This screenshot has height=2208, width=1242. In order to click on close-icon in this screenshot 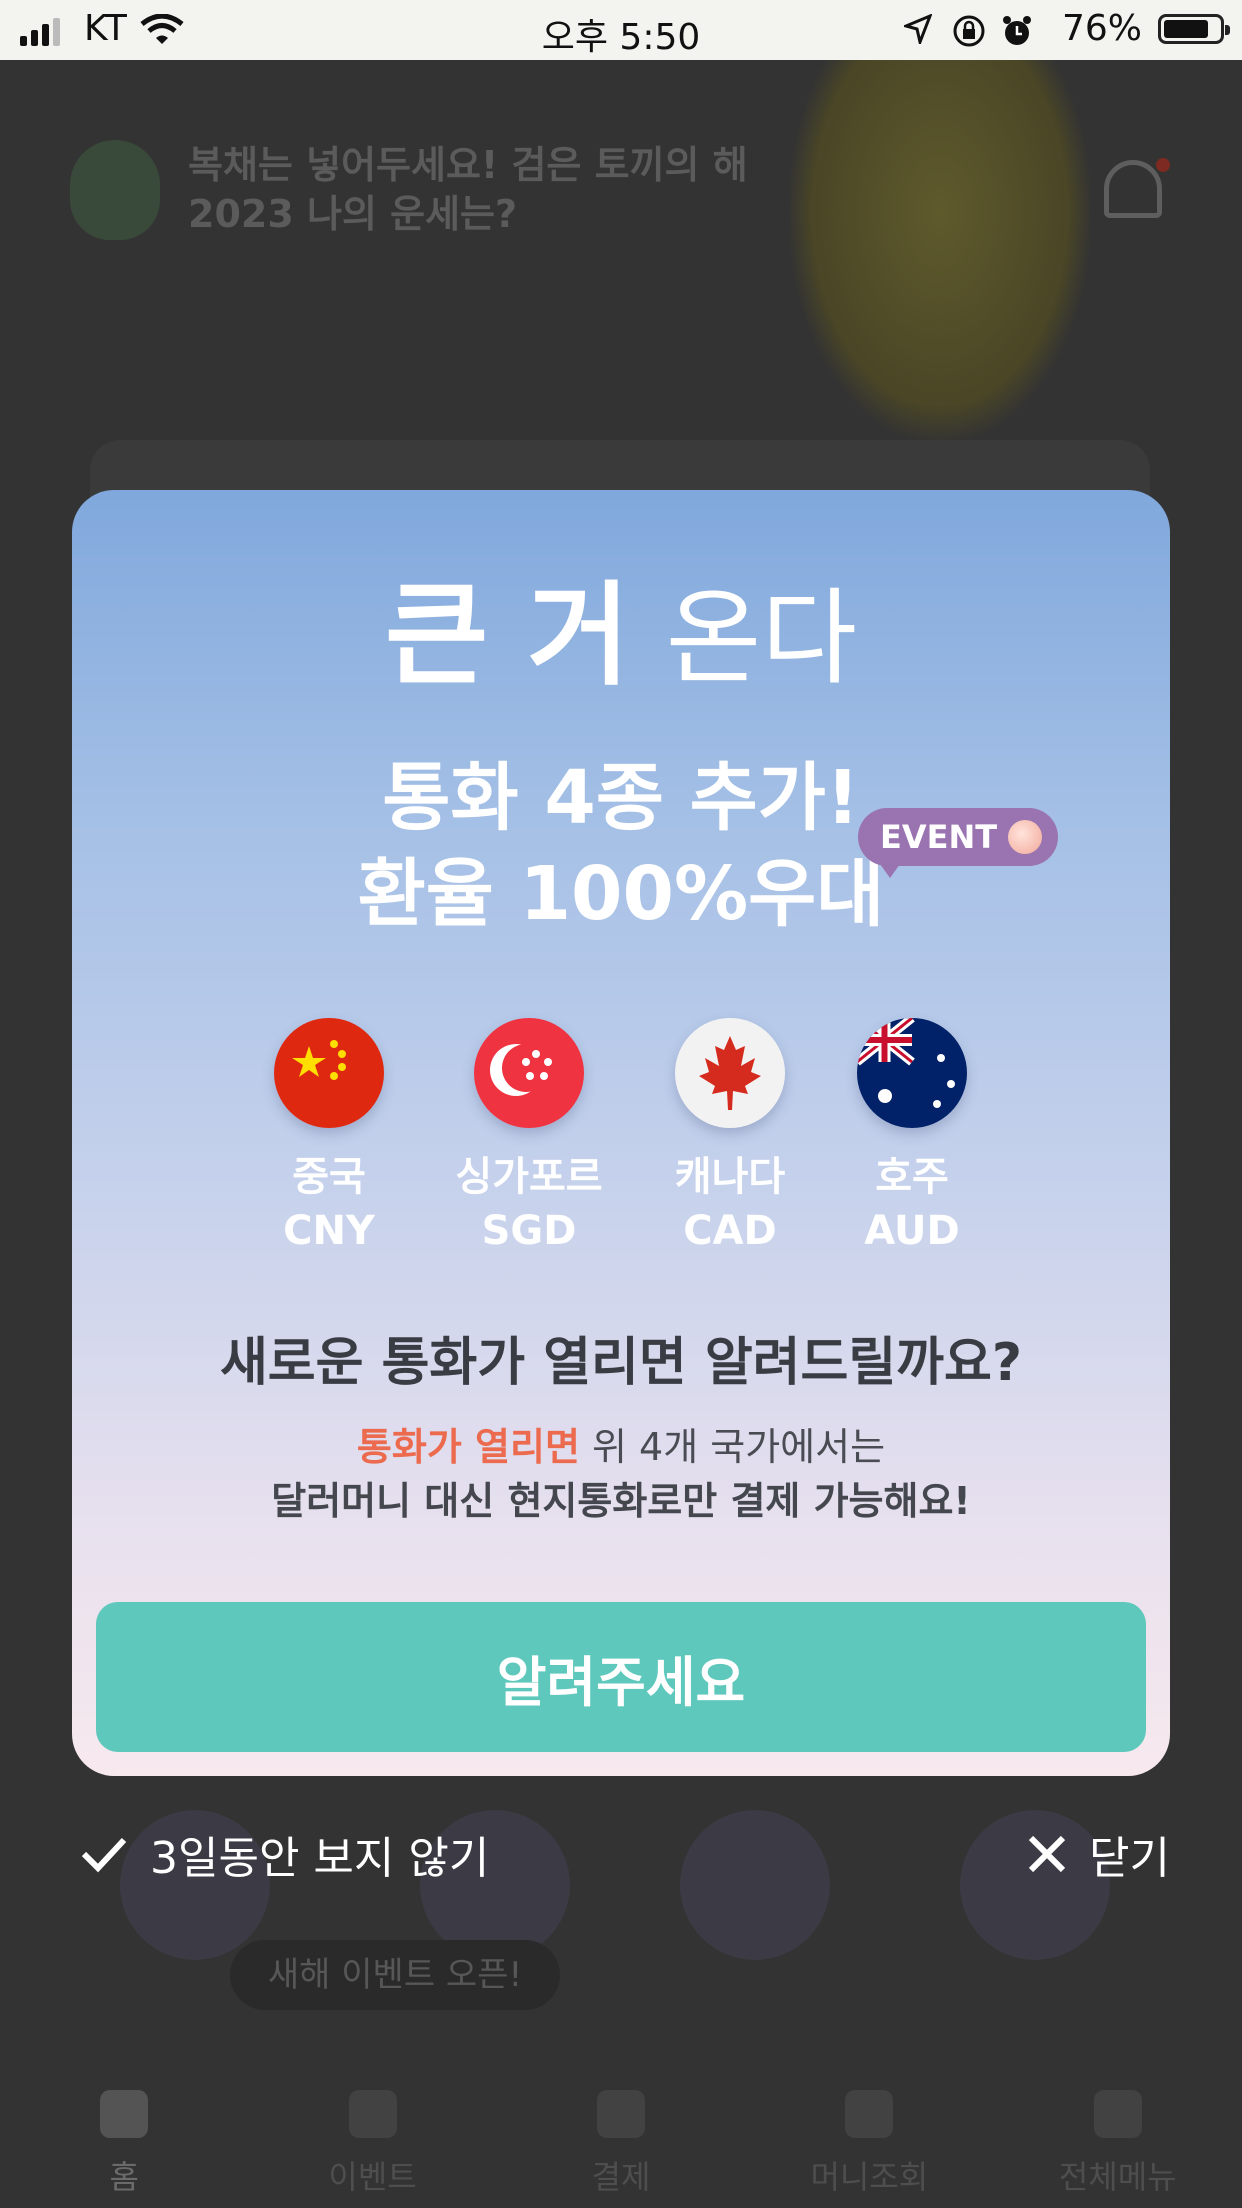, I will do `click(1047, 1854)`.